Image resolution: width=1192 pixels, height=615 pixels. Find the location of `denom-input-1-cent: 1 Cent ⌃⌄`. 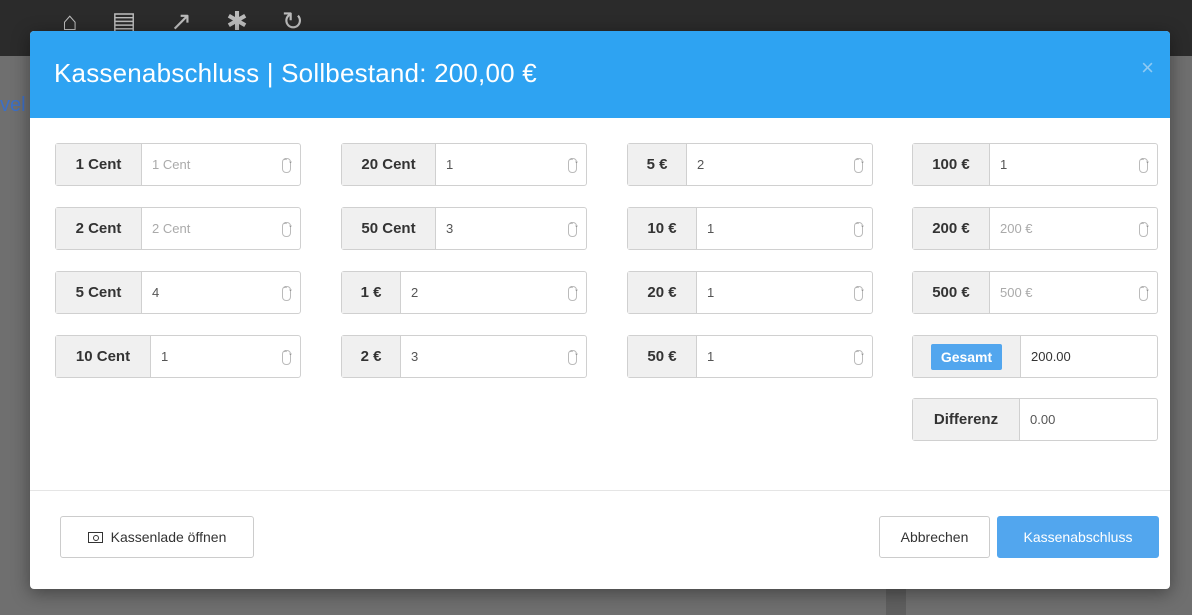

denom-input-1-cent: 1 Cent ⌃⌄ is located at coordinates (221, 164).